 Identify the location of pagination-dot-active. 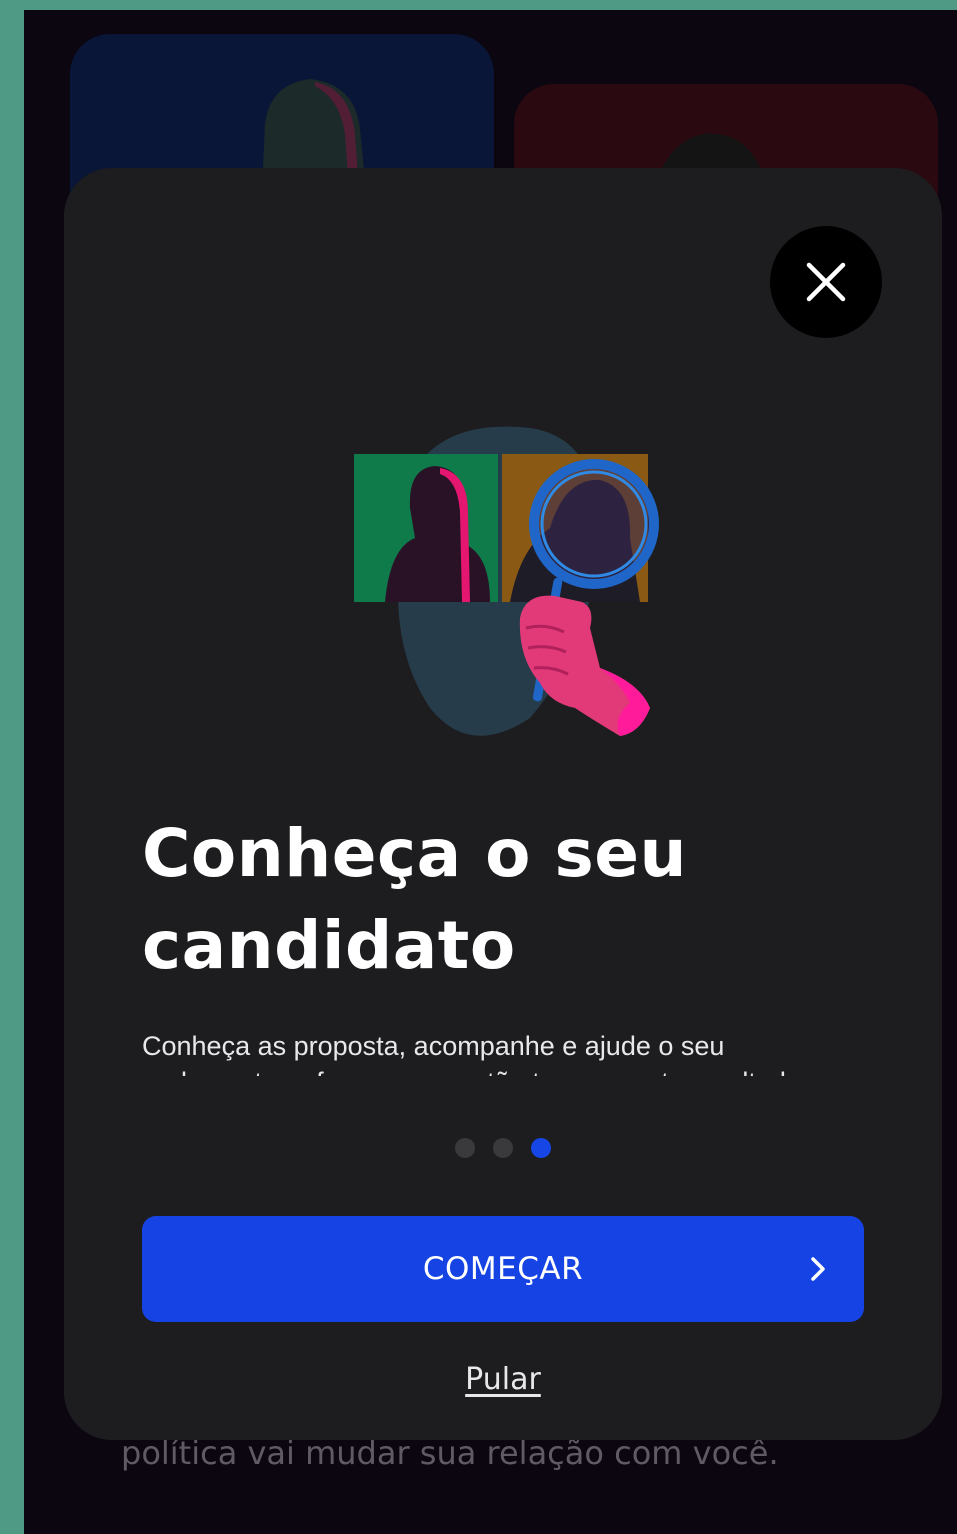
(541, 1148).